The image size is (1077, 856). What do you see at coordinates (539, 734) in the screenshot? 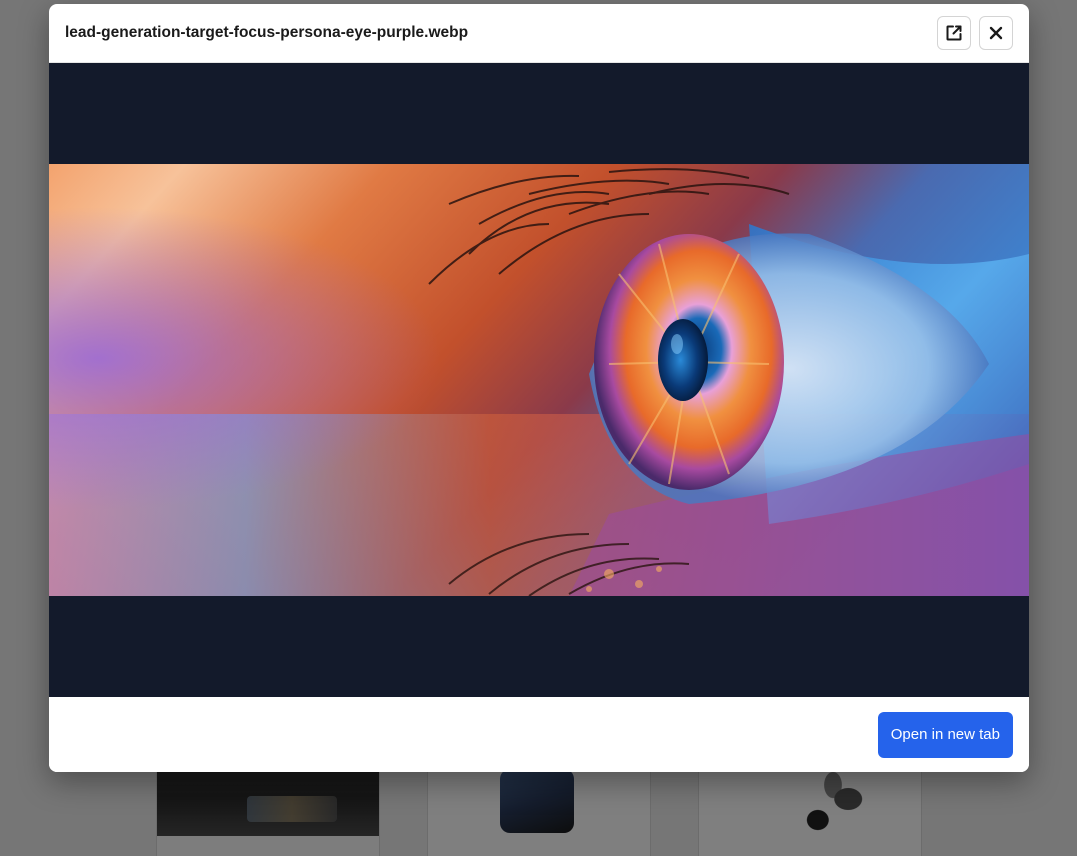
I see `modal-footer: Open in new tab` at bounding box center [539, 734].